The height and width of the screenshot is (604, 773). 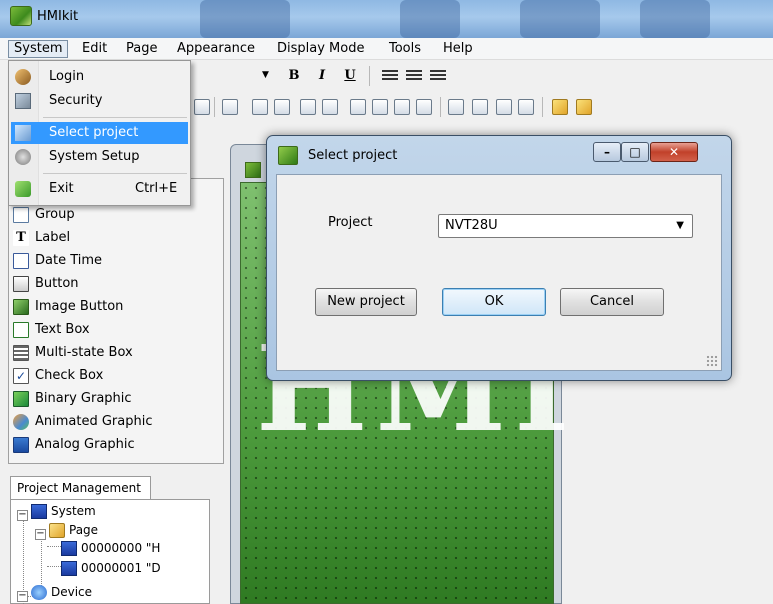 I want to click on analog-graphic-icon, so click(x=21, y=444).